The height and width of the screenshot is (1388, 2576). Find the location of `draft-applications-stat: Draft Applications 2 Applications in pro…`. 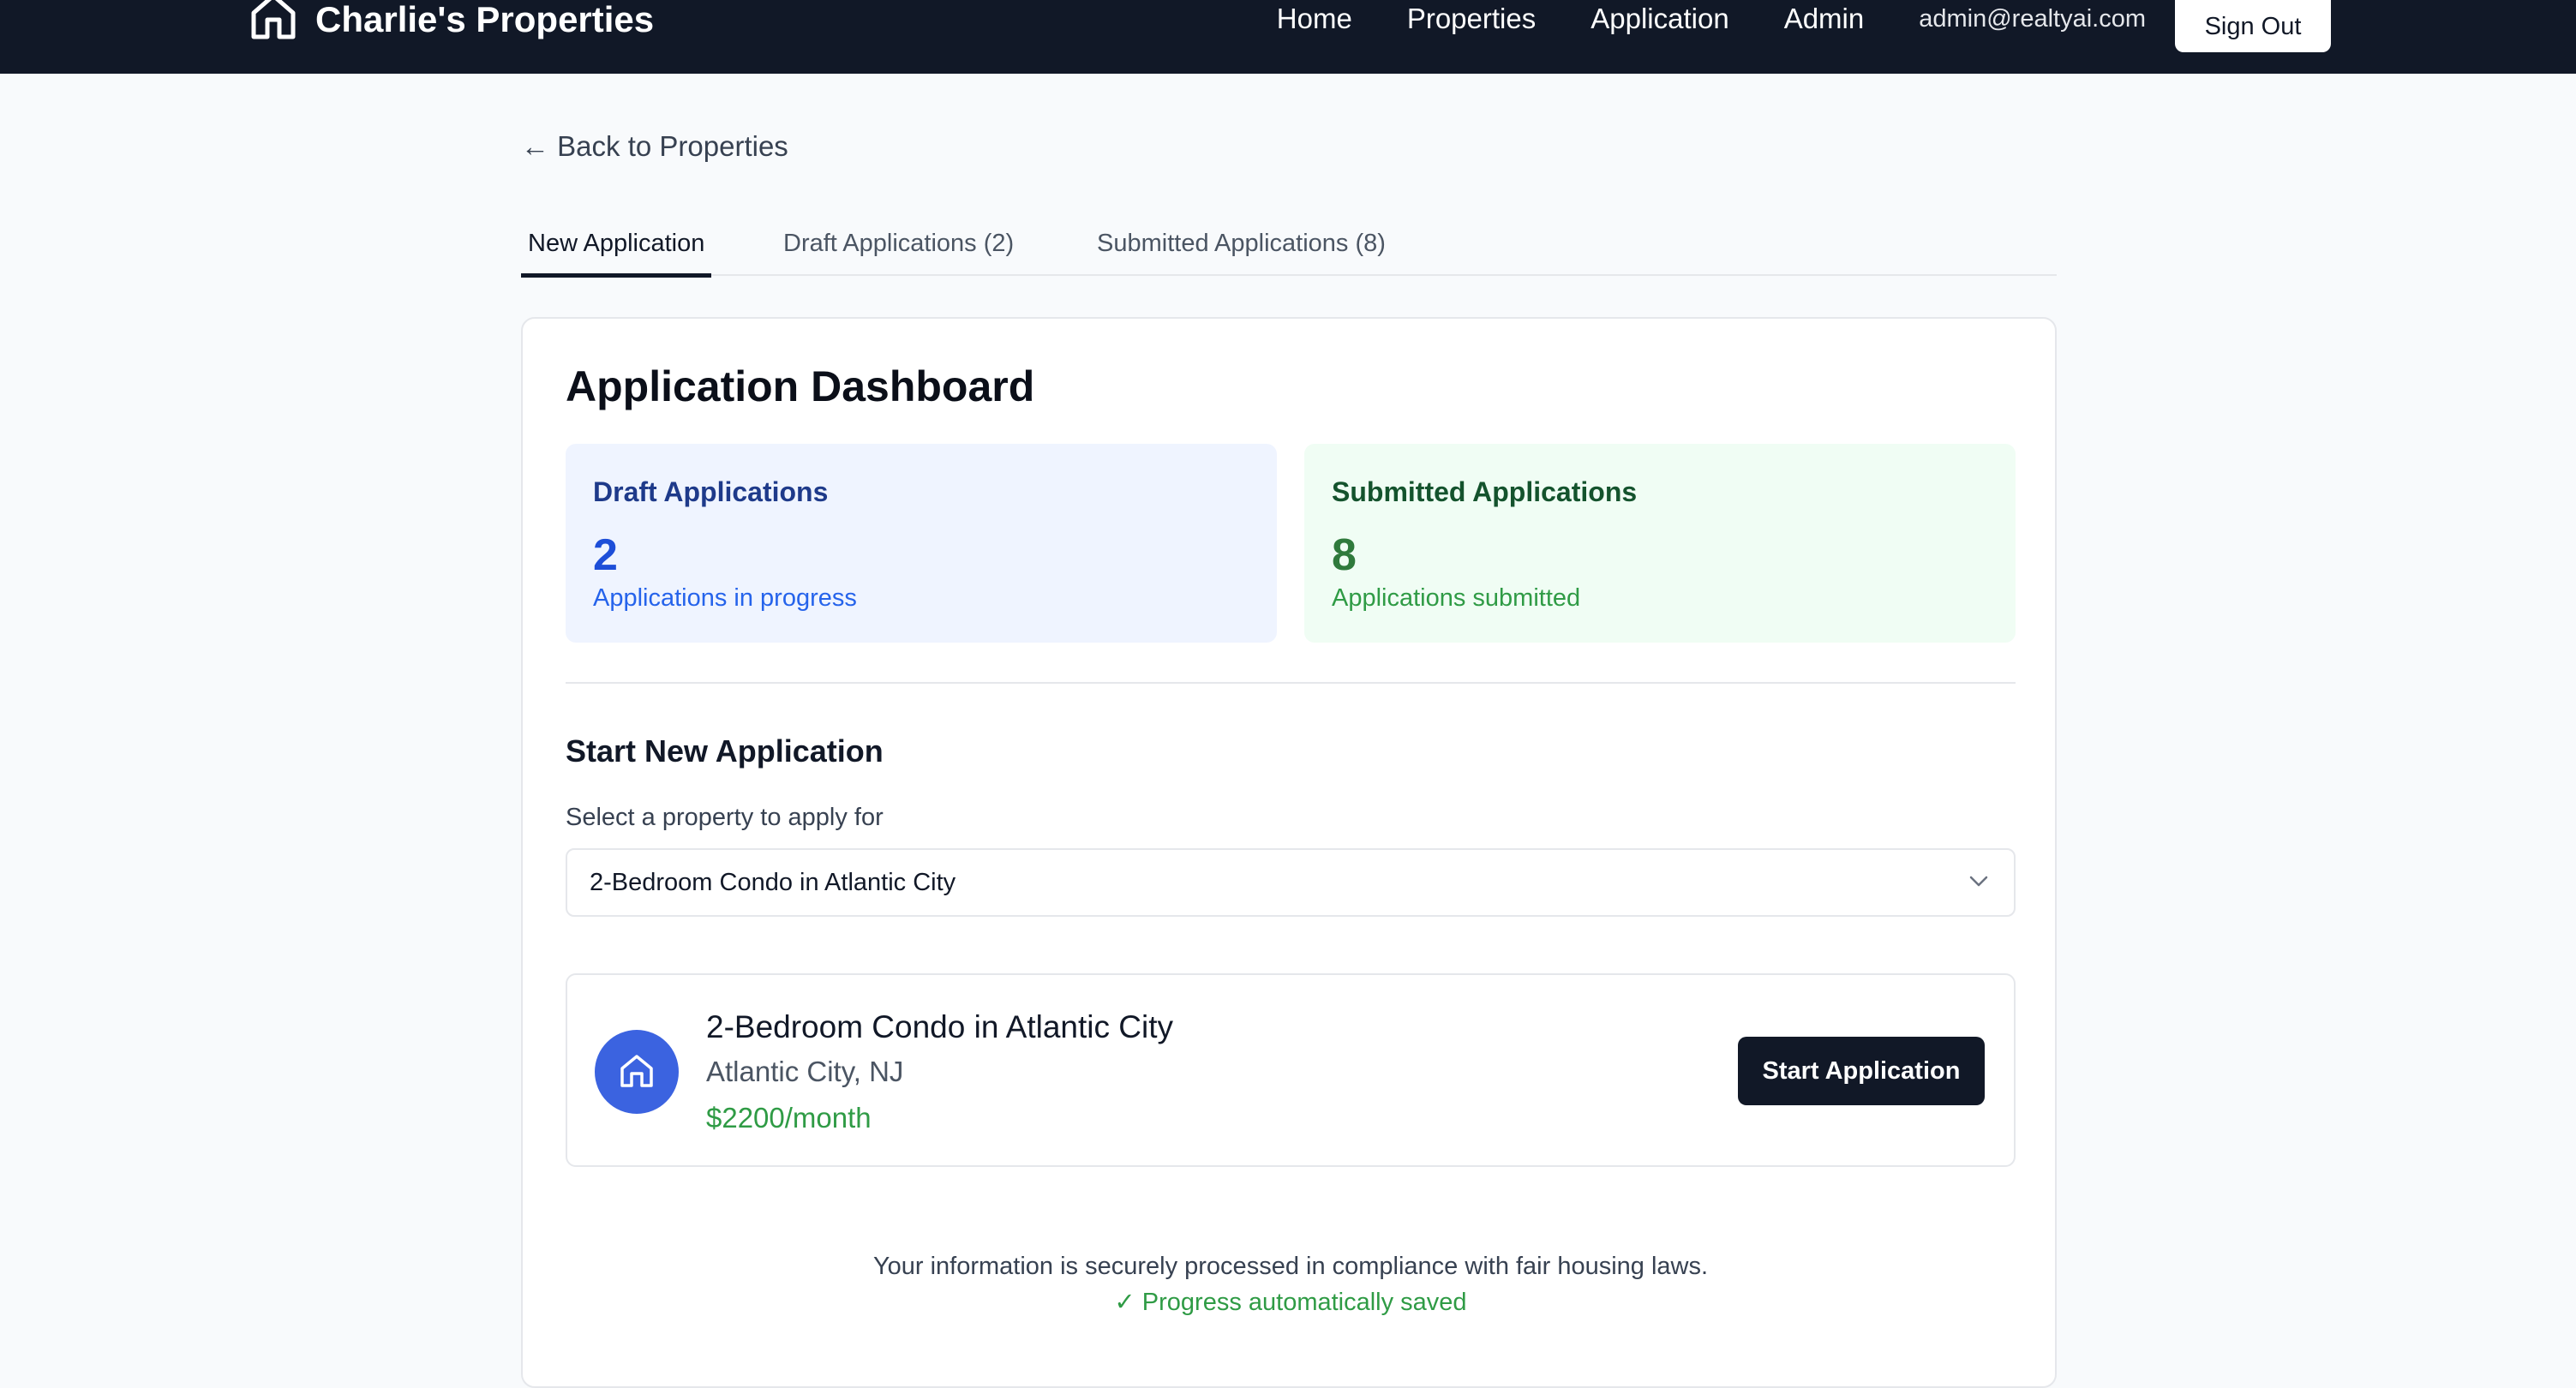

draft-applications-stat: Draft Applications 2 Applications in pro… is located at coordinates (921, 543).